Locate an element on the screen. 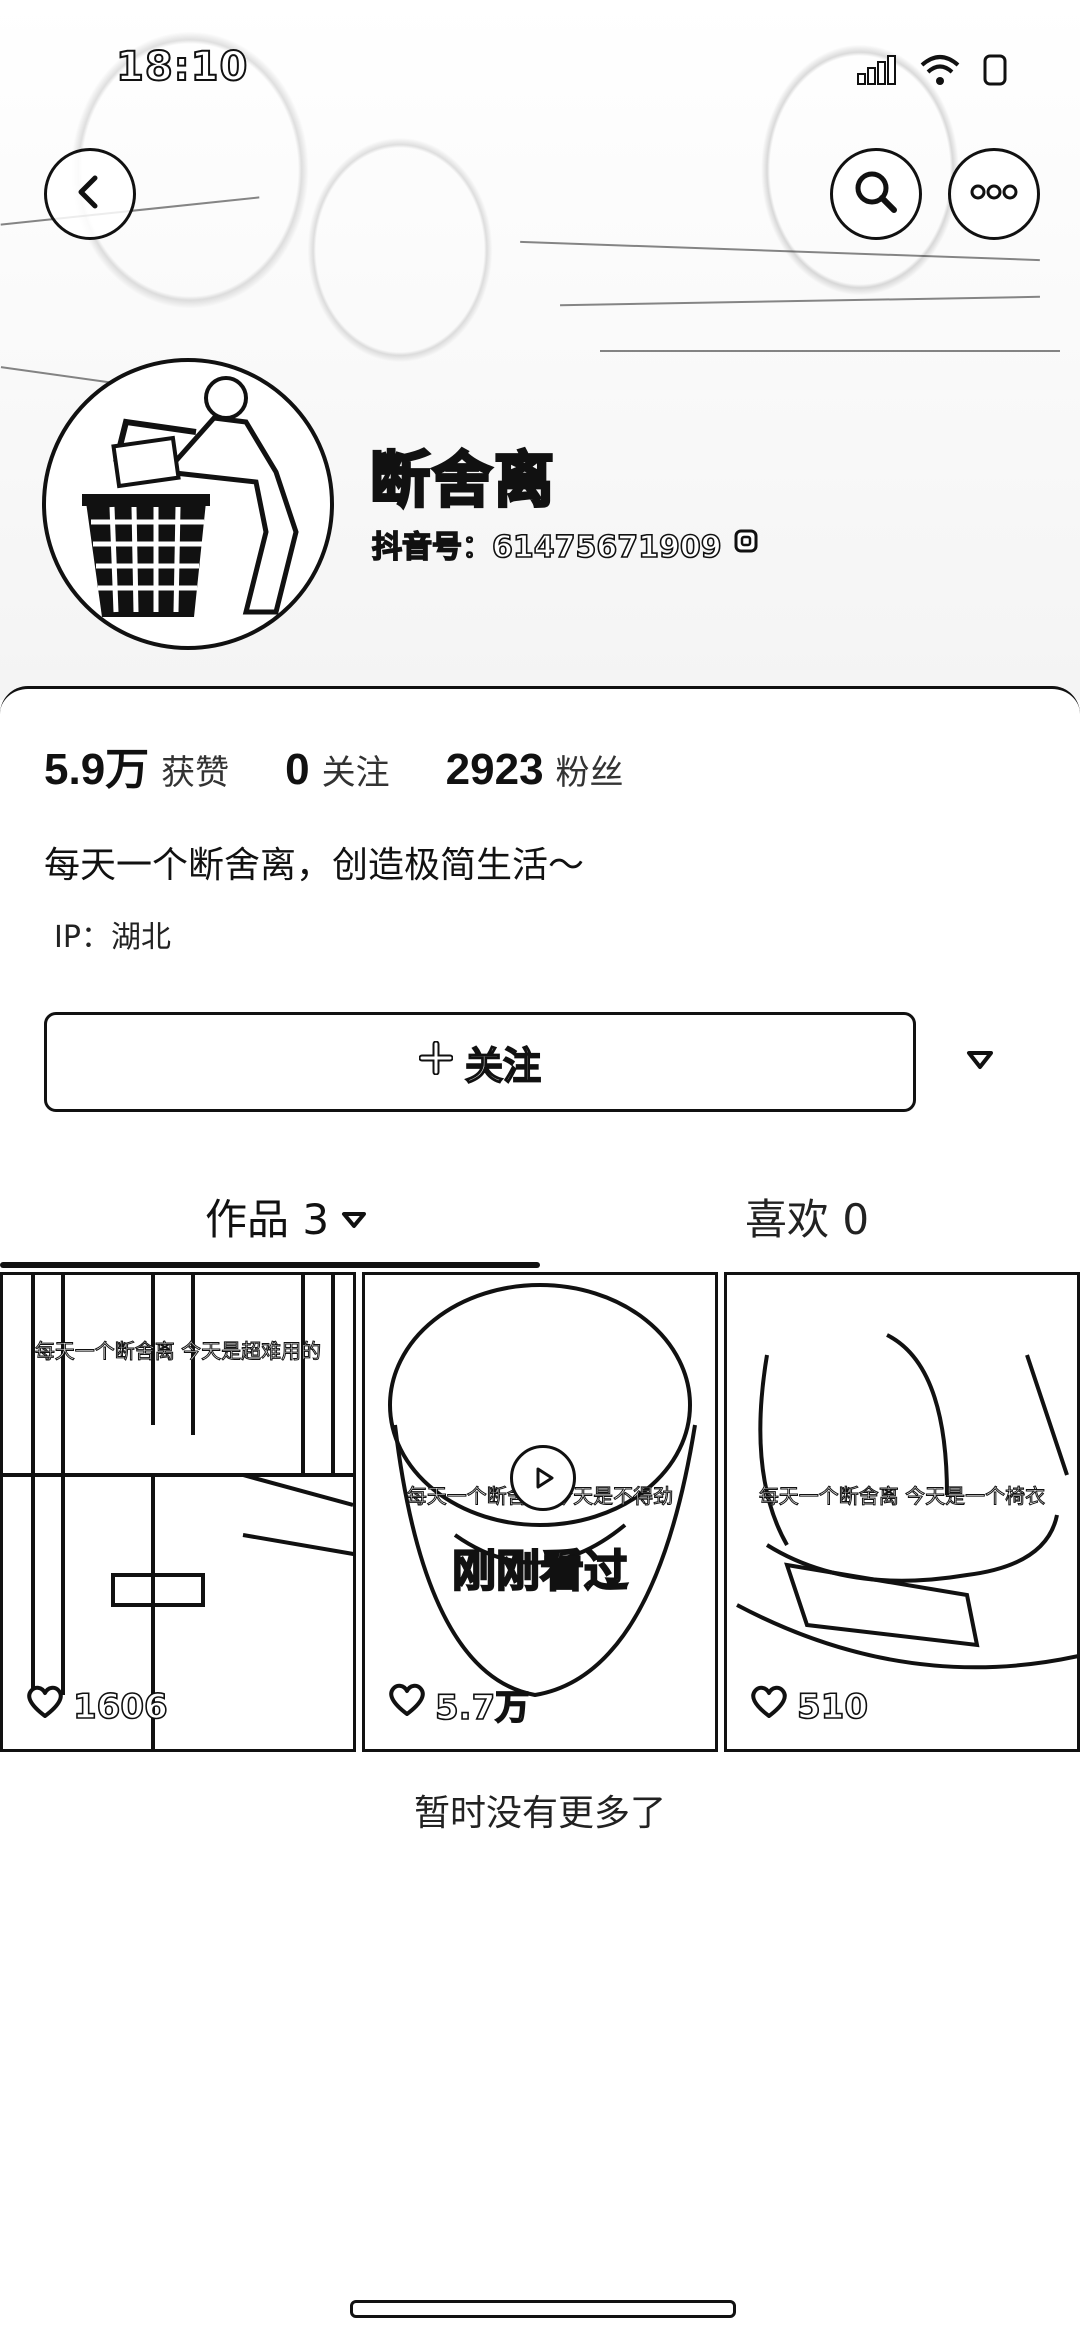 This screenshot has width=1080, height=2340. stat-following: 0 关注 is located at coordinates (337, 770).